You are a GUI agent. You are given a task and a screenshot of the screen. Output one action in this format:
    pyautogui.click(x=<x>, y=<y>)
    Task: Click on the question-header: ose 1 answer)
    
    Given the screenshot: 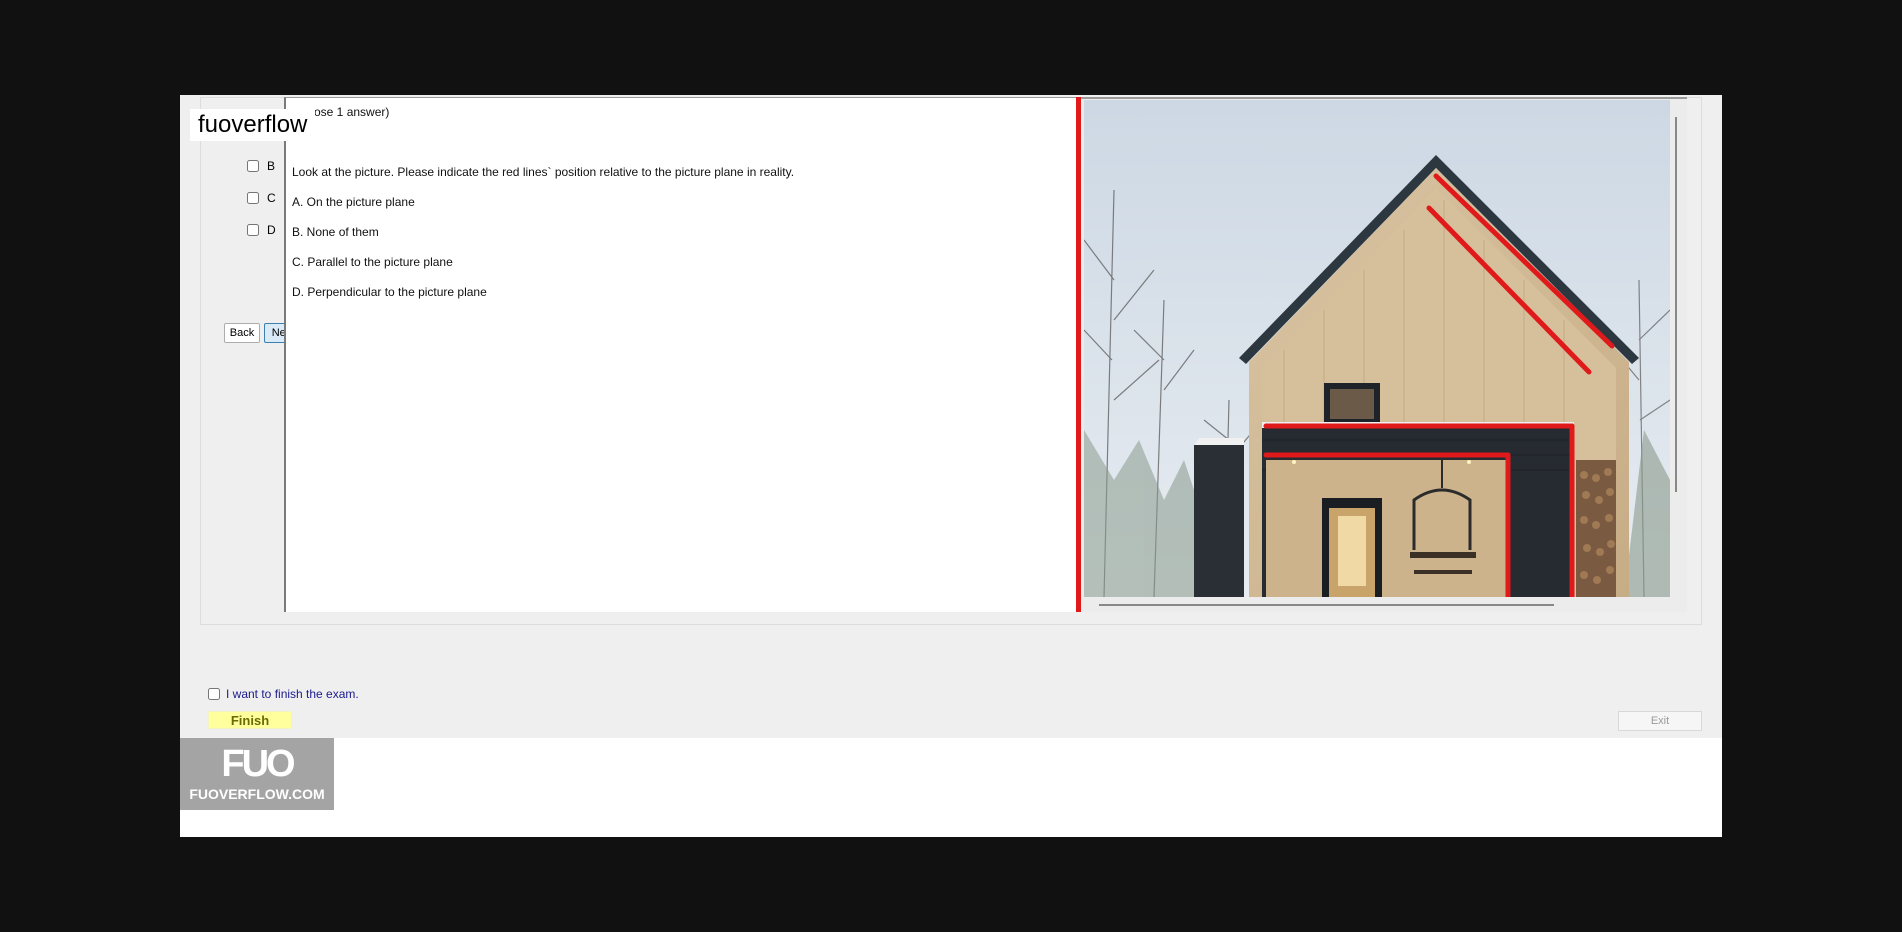 What is the action you would take?
    pyautogui.click(x=352, y=112)
    